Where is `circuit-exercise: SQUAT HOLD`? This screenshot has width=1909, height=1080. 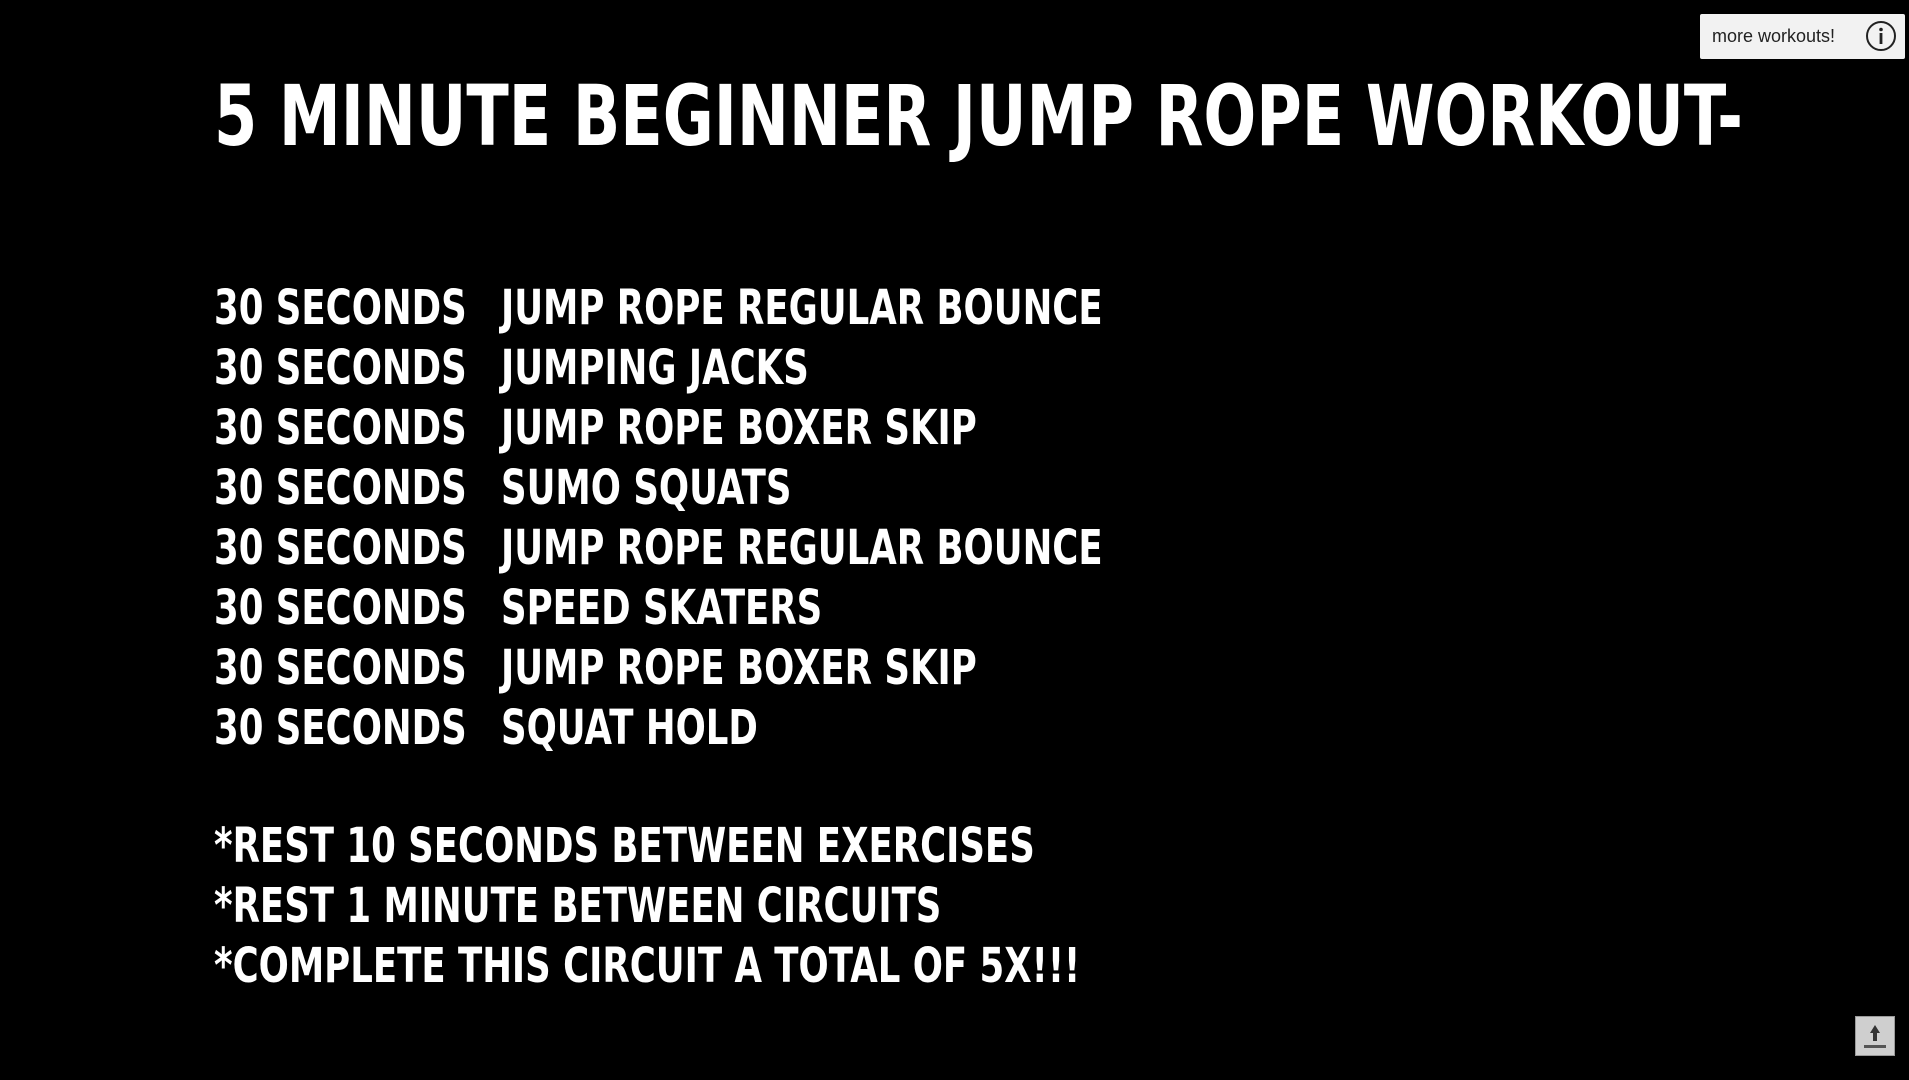 circuit-exercise: SQUAT HOLD is located at coordinates (629, 728).